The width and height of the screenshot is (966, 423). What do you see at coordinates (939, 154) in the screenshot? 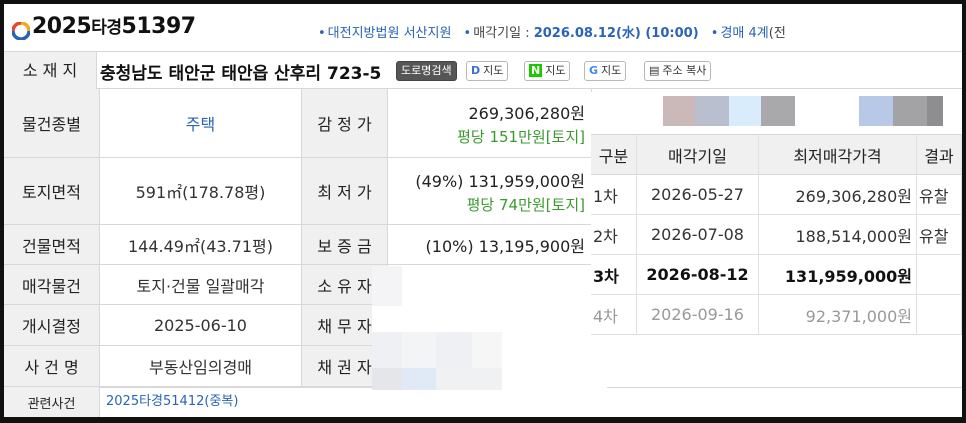
I see `col-result: 결과` at bounding box center [939, 154].